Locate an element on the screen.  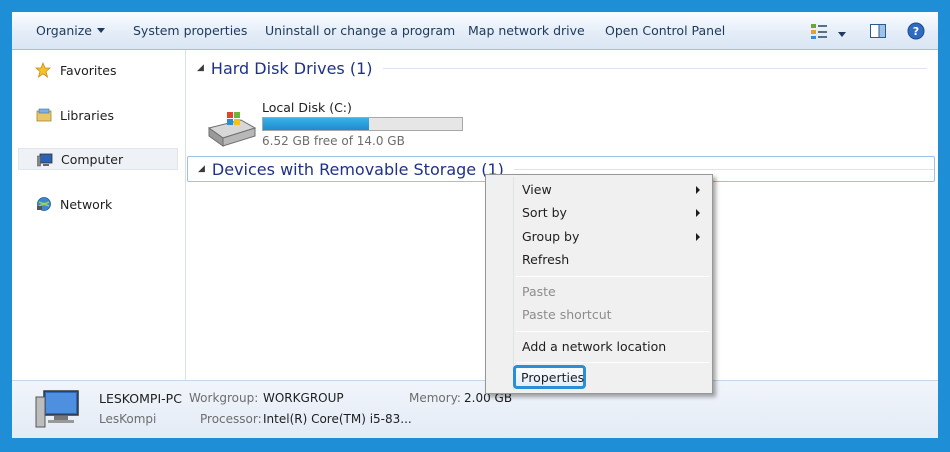
menu-item-group-by: Group by is located at coordinates (599, 236).